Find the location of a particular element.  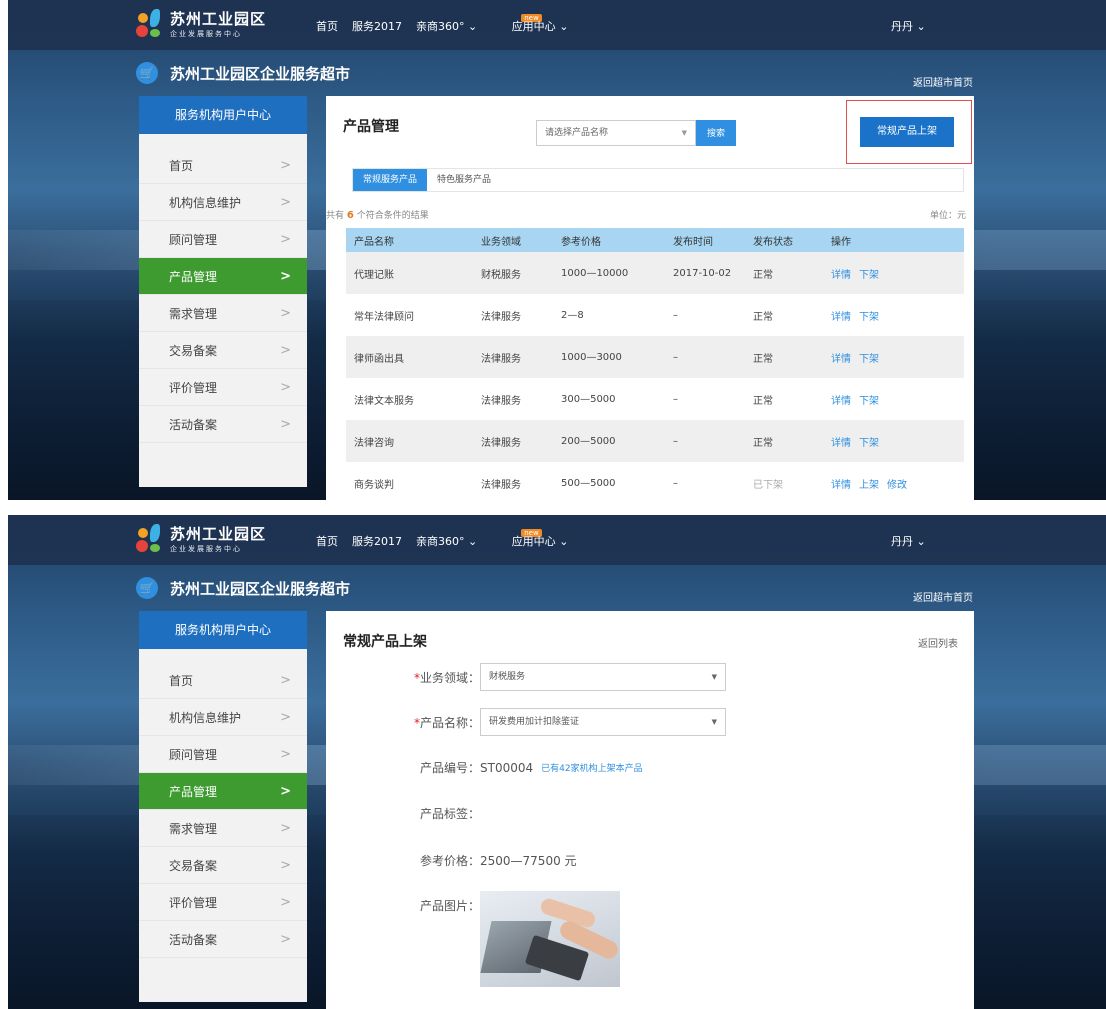

form-row-code: 产品编号： ST00004 已有42家机构上架本产品 is located at coordinates (531, 768).